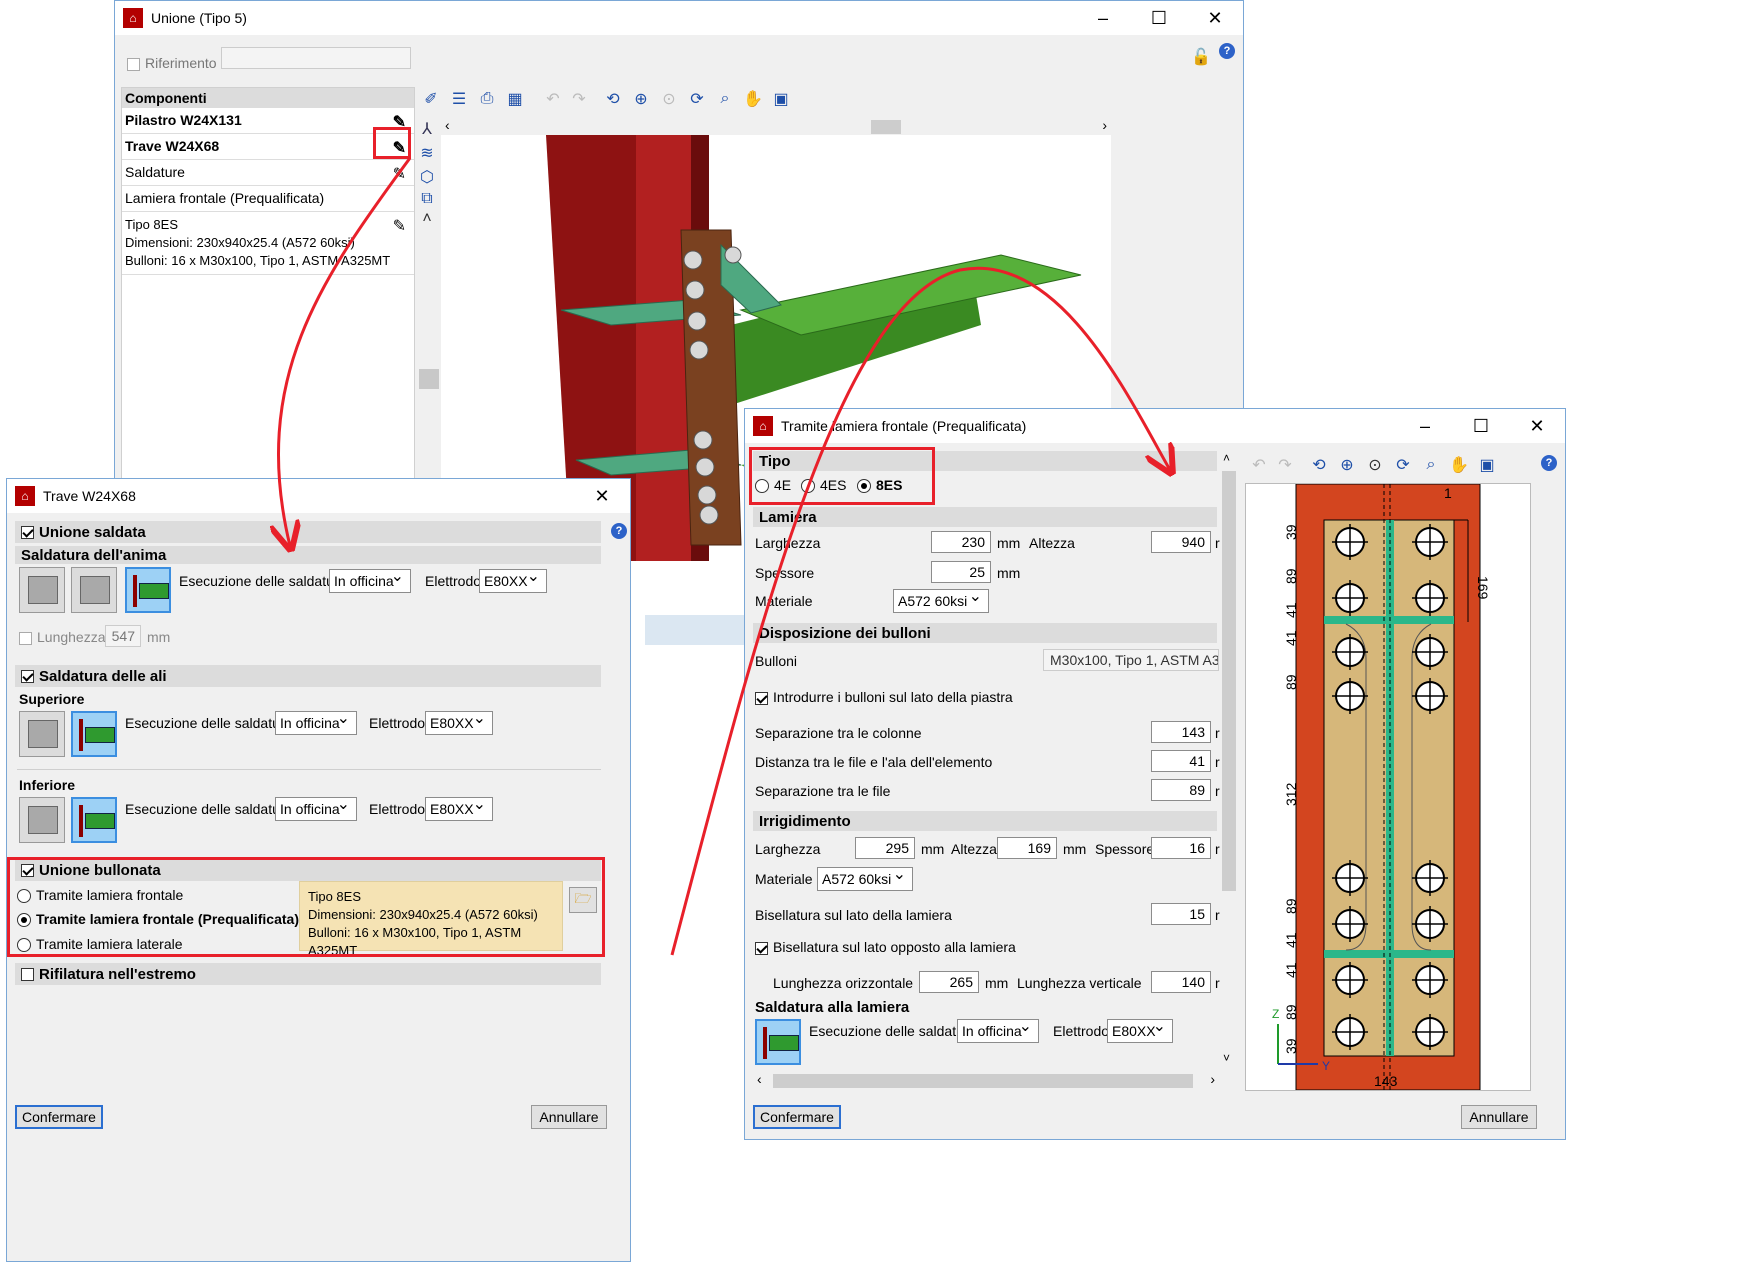  I want to click on irr-materiale-select: A572 60ksi, so click(865, 877).